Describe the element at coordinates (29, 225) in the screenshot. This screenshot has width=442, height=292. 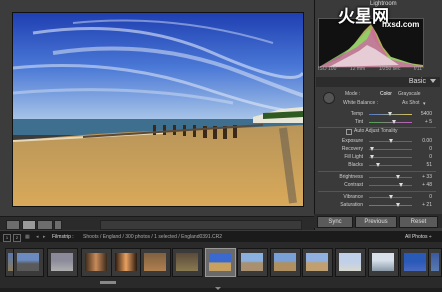
I see `loupe-view-button` at that location.